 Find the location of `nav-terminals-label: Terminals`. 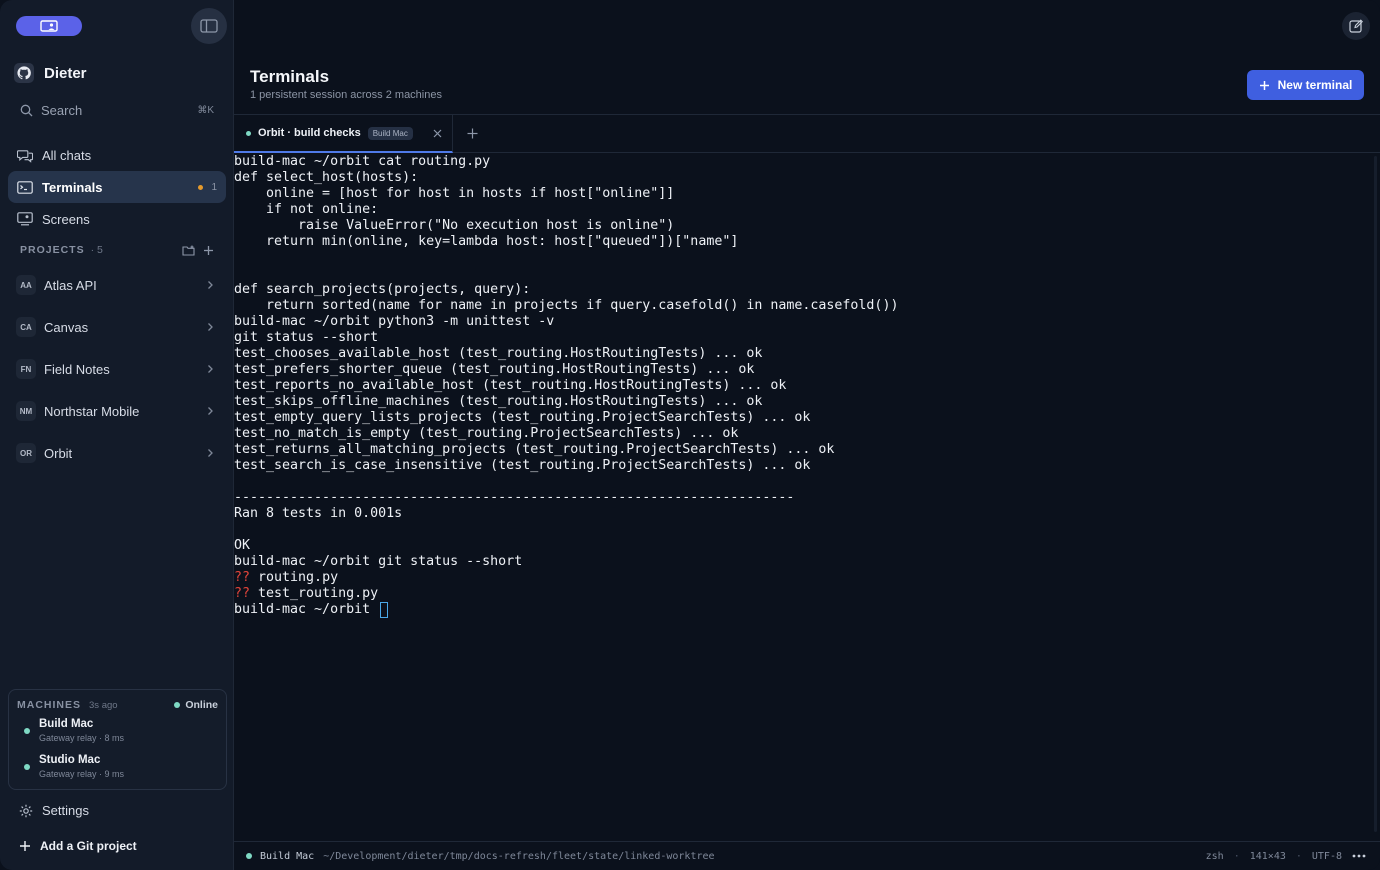

nav-terminals-label: Terminals is located at coordinates (72, 187).